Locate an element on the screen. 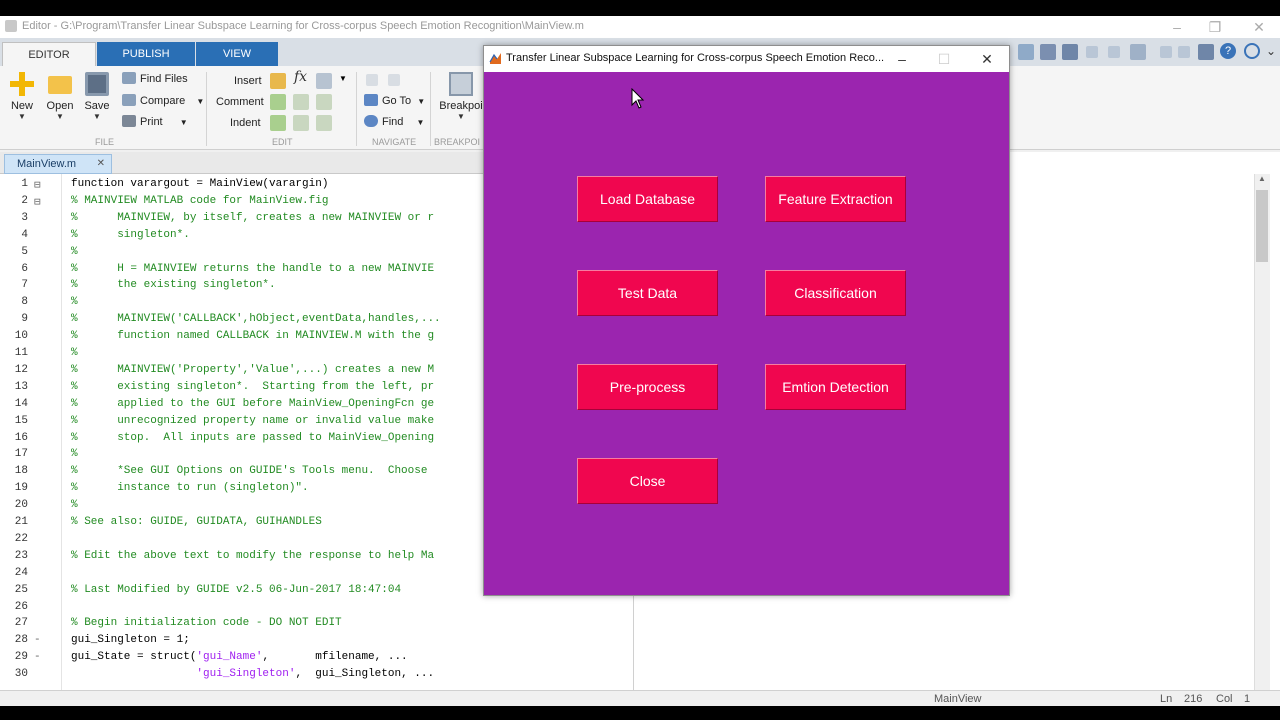 The width and height of the screenshot is (1280, 720). smart-indent-icon is located at coordinates (278, 123).